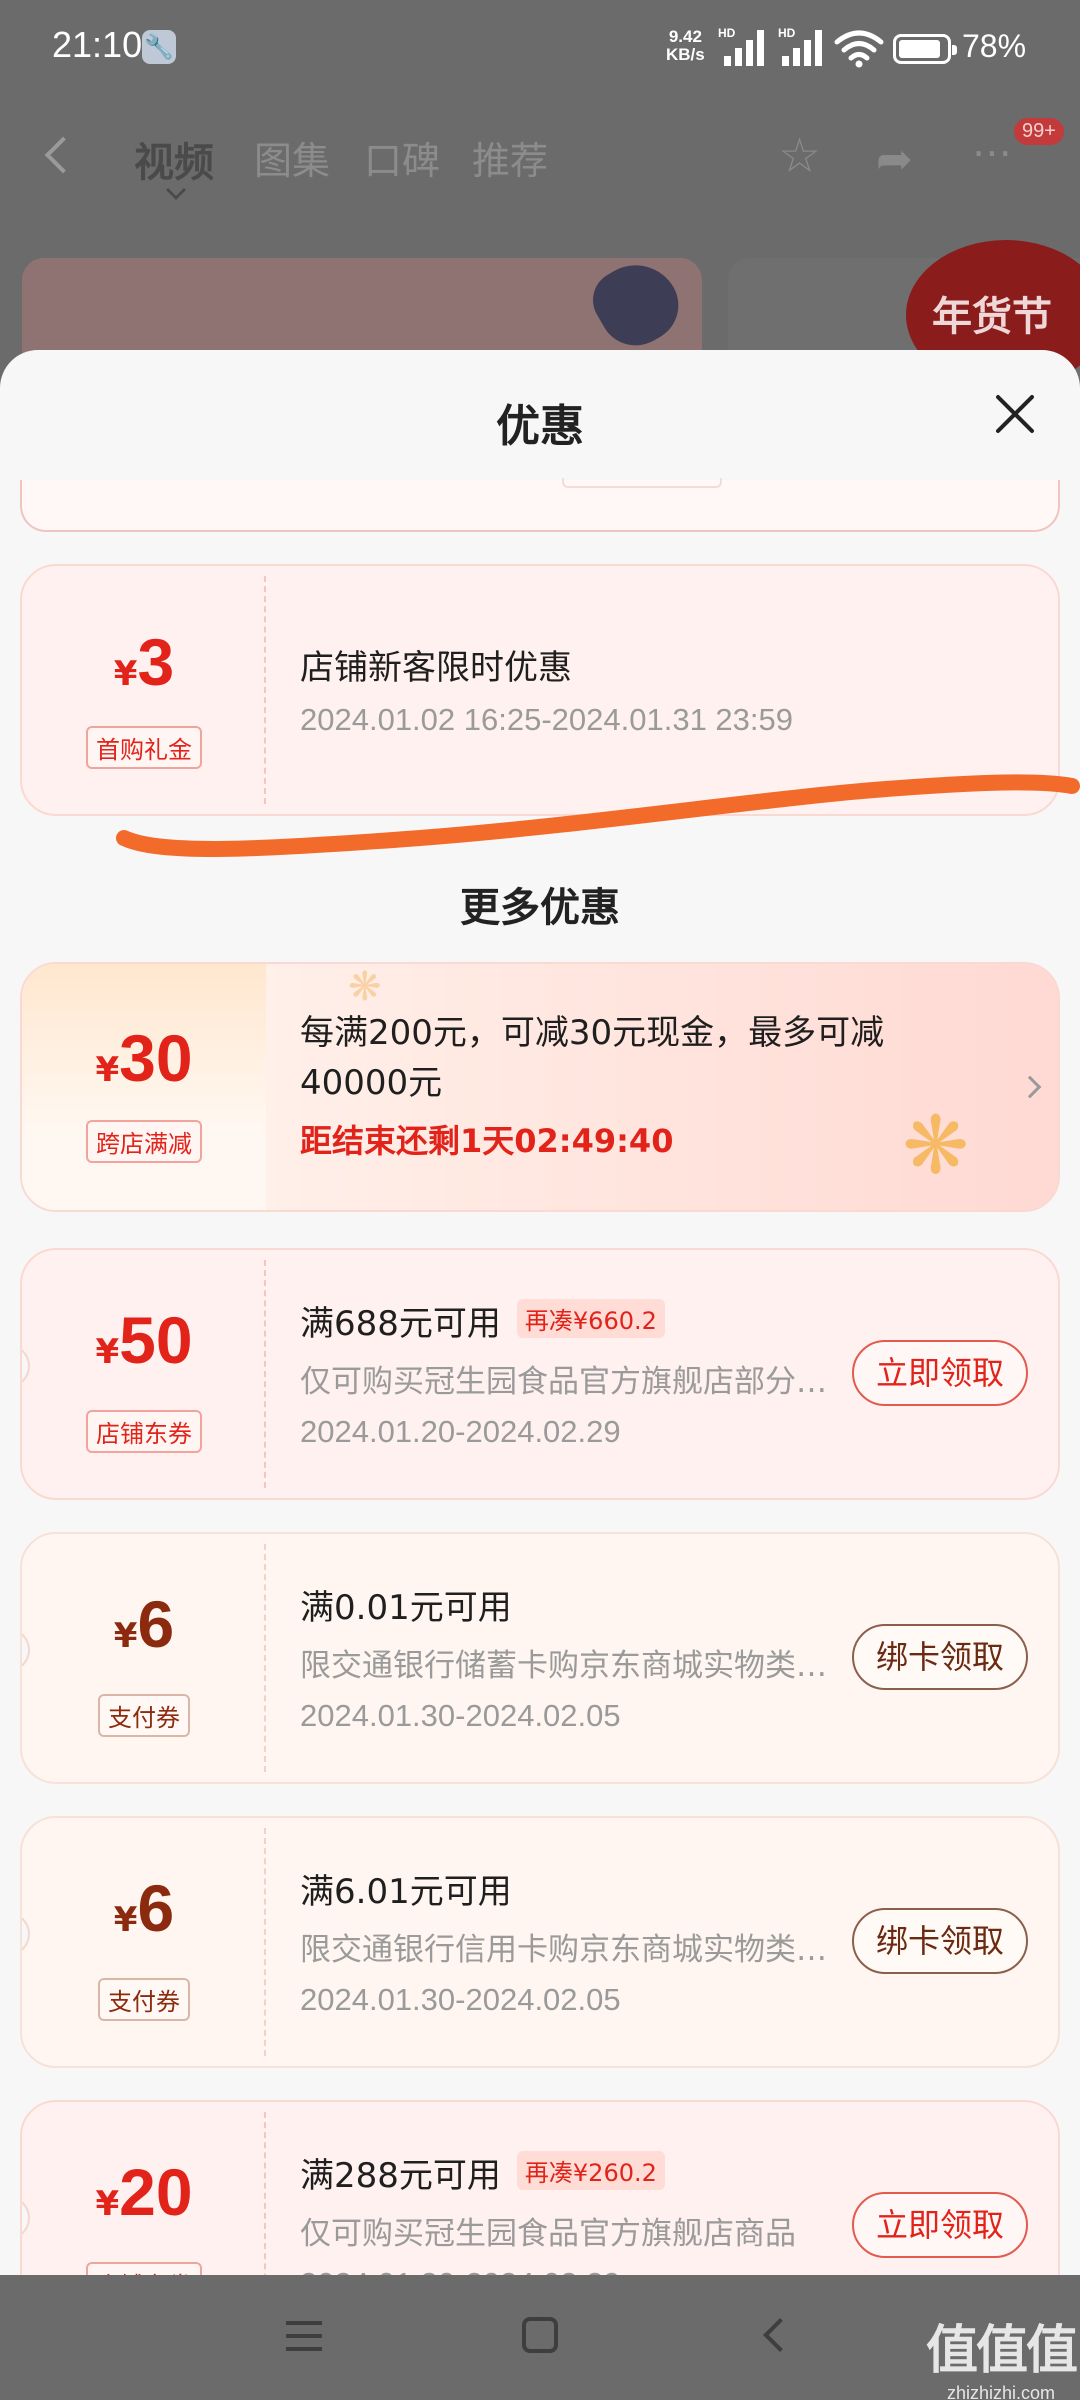 The width and height of the screenshot is (1080, 2400). What do you see at coordinates (482, 2172) in the screenshot?
I see `coupon-threshold: 满288元可用 再凑¥260.2` at bounding box center [482, 2172].